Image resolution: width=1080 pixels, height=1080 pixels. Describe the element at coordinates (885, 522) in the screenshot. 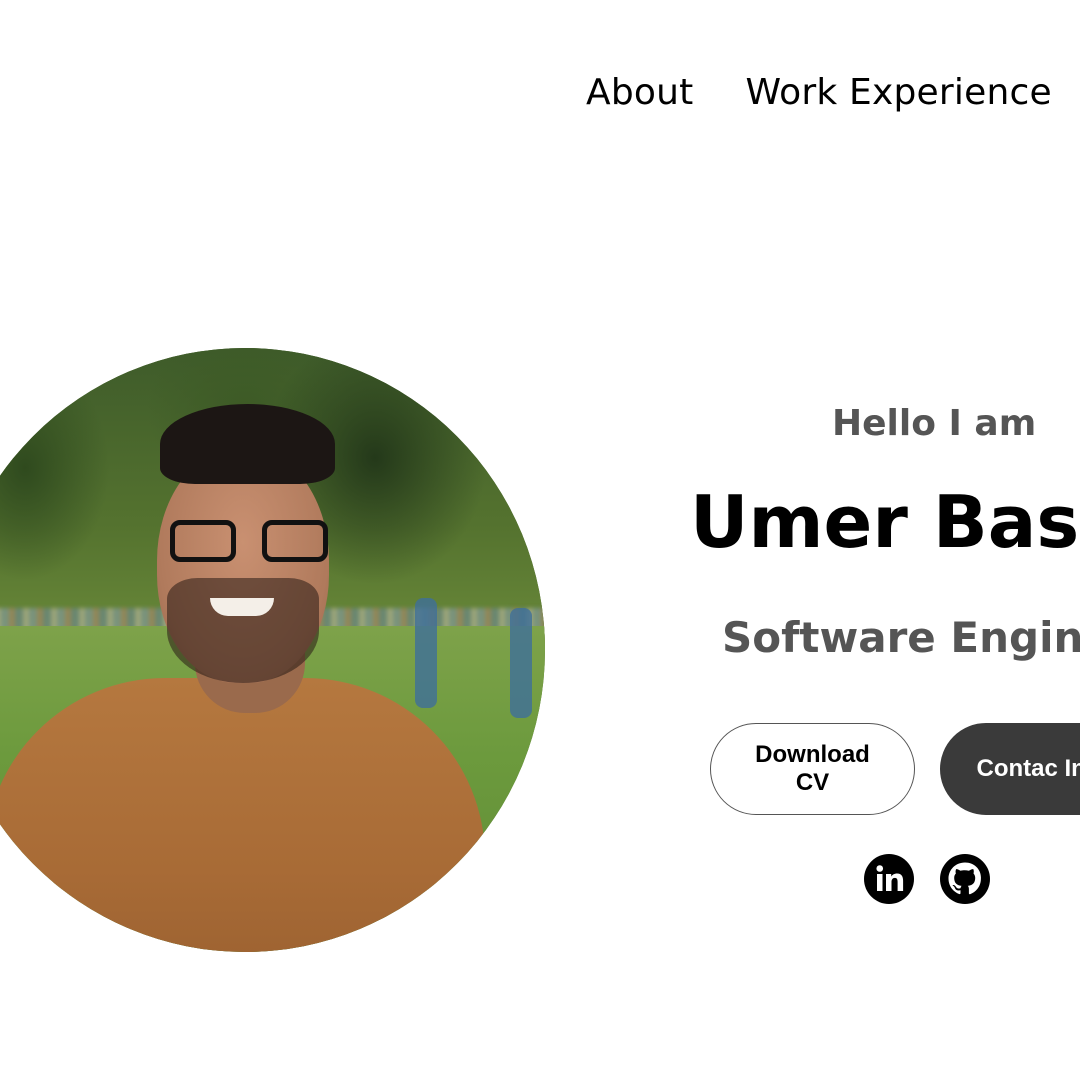

I see `profile-name: Umer Bash` at that location.